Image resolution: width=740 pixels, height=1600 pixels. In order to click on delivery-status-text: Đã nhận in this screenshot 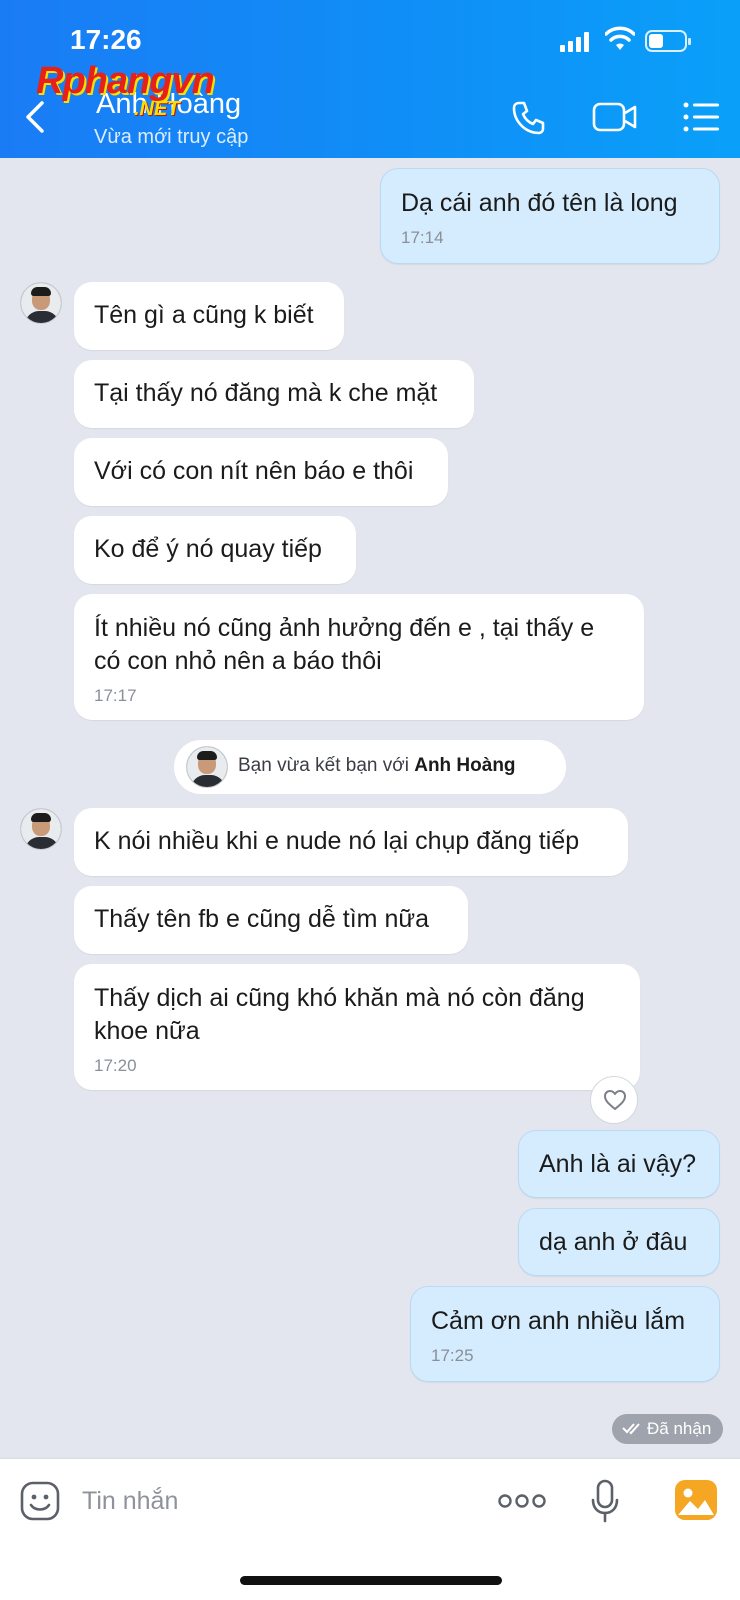, I will do `click(679, 1428)`.